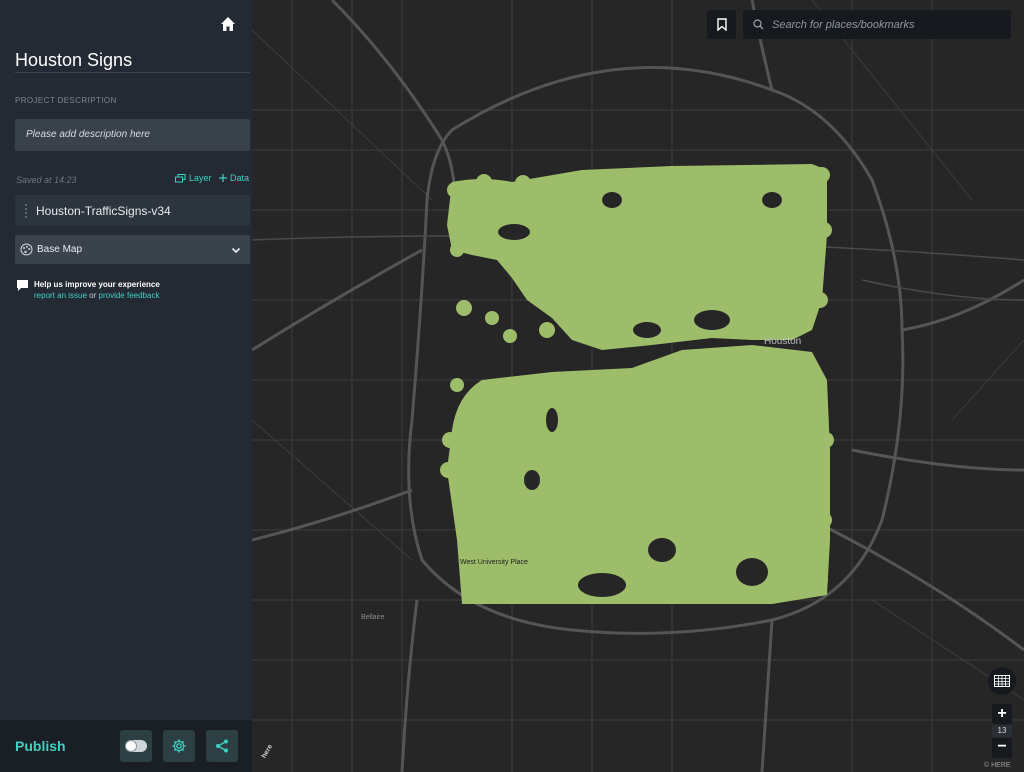 This screenshot has height=772, width=1024. I want to click on bookmark-icon, so click(721, 24).